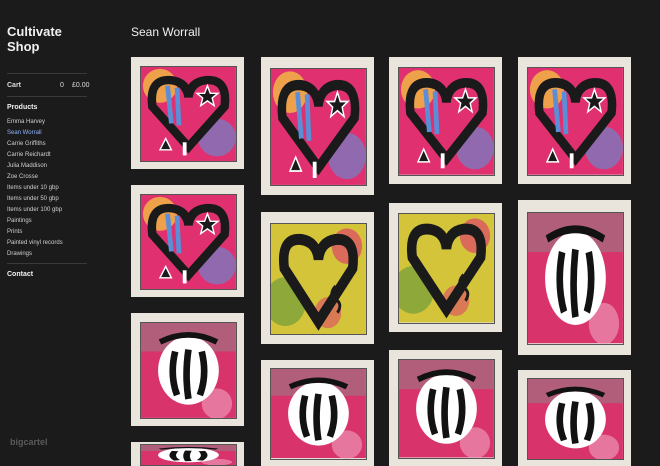 This screenshot has width=660, height=466. I want to click on product-category-link: Carrie Griffiths, so click(35, 144).